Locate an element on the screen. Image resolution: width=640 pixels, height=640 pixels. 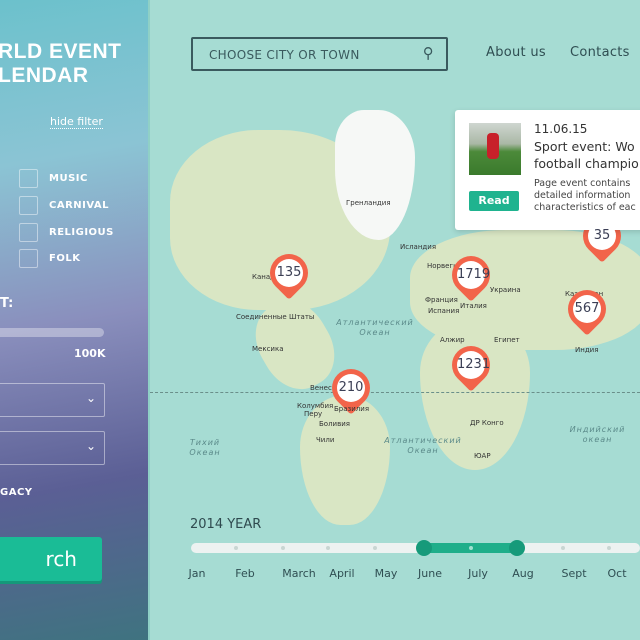
pin-count: 567 is located at coordinates (587, 309).